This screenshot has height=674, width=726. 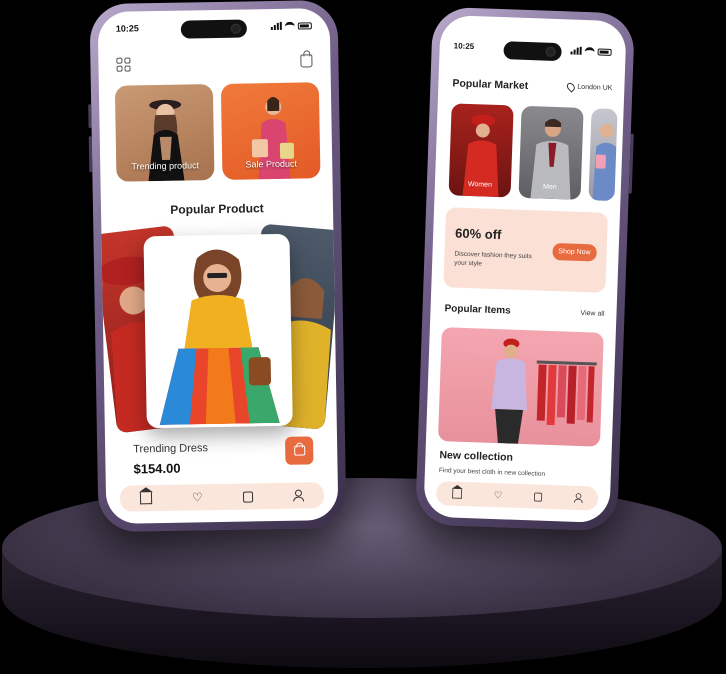 What do you see at coordinates (490, 84) in the screenshot?
I see `page-title: Popular Market` at bounding box center [490, 84].